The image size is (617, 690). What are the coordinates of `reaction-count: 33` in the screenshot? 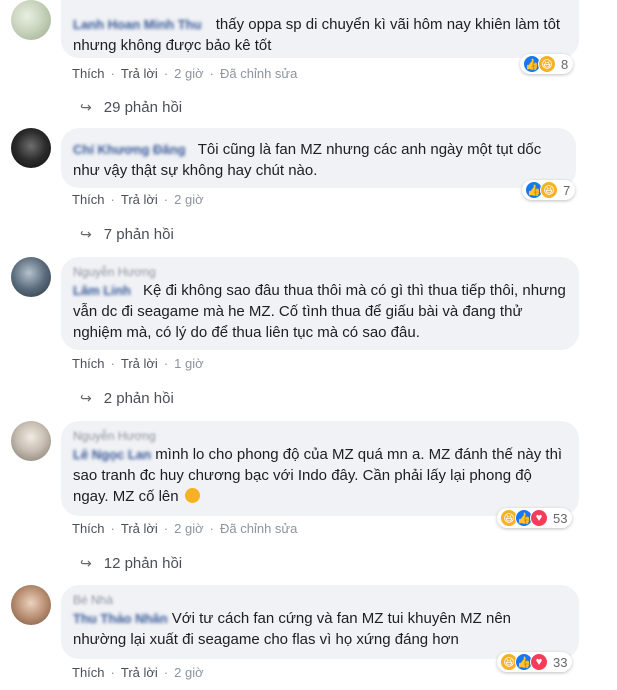 It's located at (560, 662).